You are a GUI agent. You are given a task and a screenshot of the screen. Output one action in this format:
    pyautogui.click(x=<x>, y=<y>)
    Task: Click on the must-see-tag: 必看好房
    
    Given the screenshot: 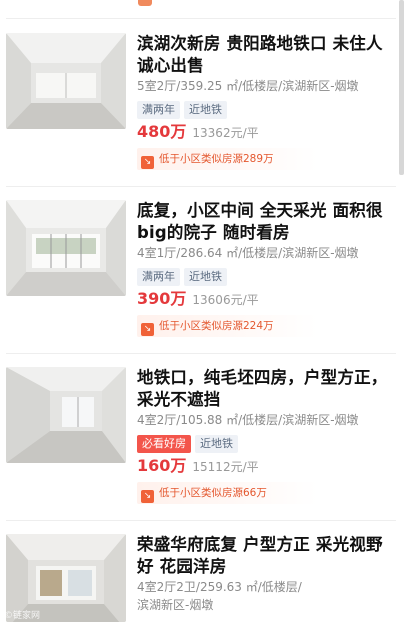 What is the action you would take?
    pyautogui.click(x=164, y=444)
    